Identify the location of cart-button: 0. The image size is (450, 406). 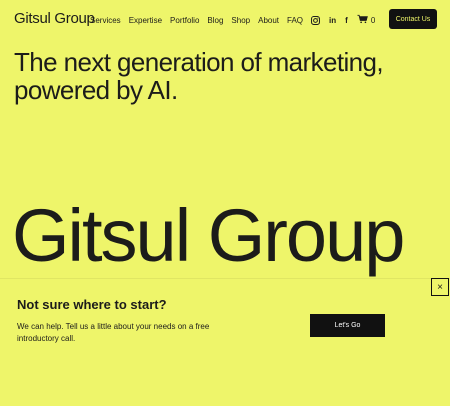
(366, 20).